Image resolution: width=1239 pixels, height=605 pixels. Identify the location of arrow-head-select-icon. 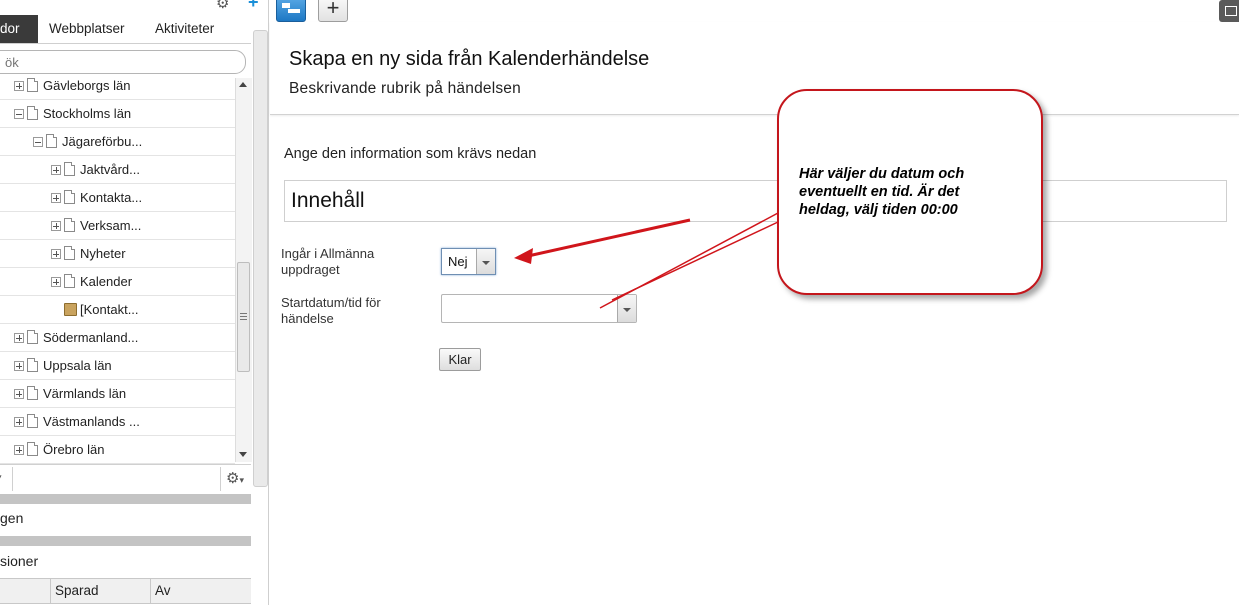
(523, 256).